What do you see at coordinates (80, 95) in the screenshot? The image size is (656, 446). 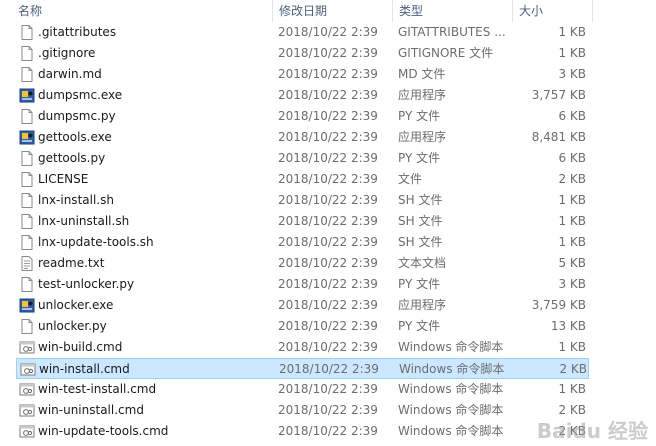 I see `file-name: dumpsmc.exe` at bounding box center [80, 95].